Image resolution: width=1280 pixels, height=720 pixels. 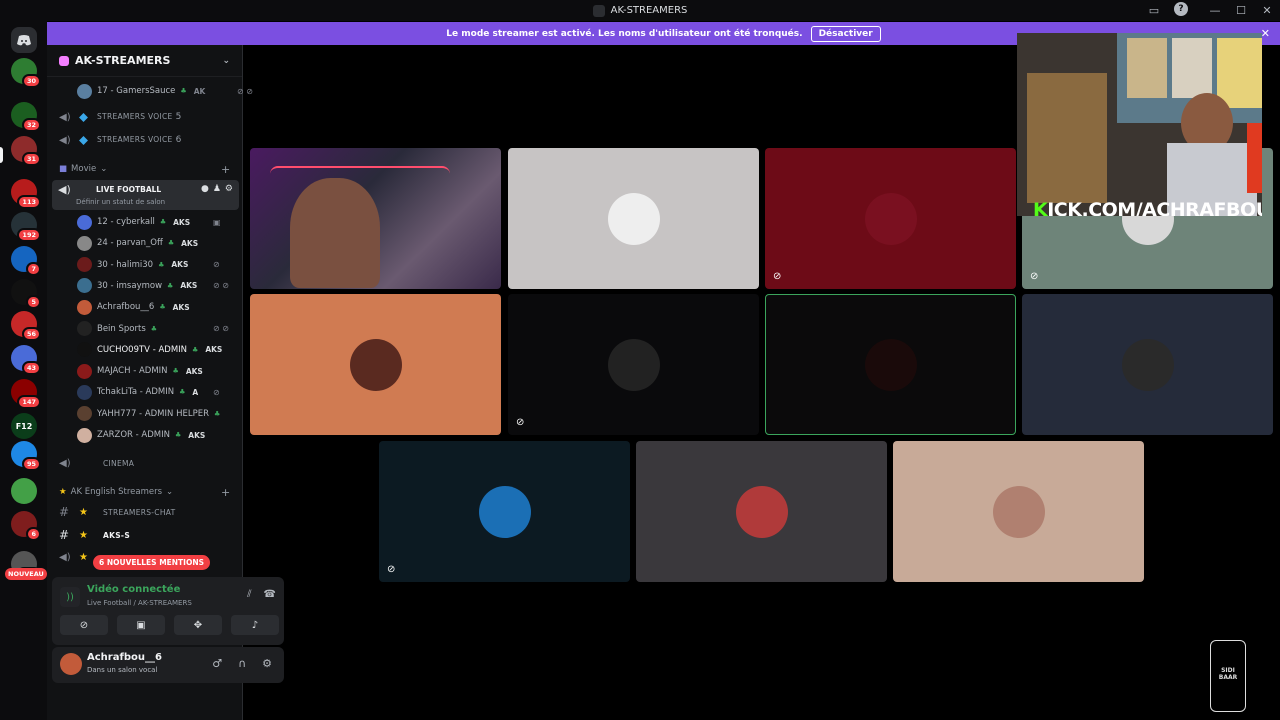 I want to click on guild-header: AK-STREAMERS ⌄, so click(x=144, y=61).